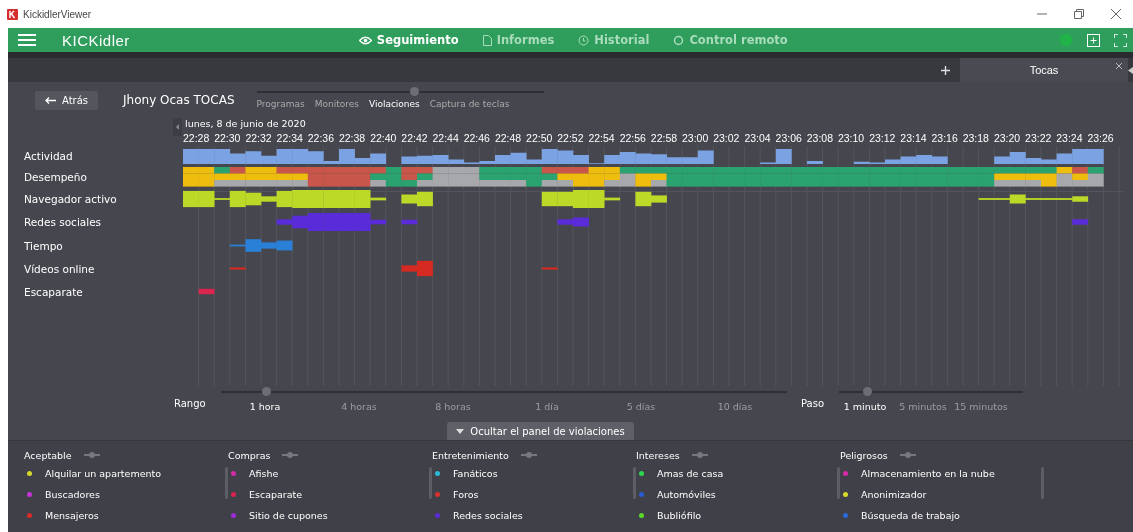 This screenshot has width=1133, height=532. Describe the element at coordinates (1039, 138) in the screenshot. I see `time-label: 23:22` at that location.